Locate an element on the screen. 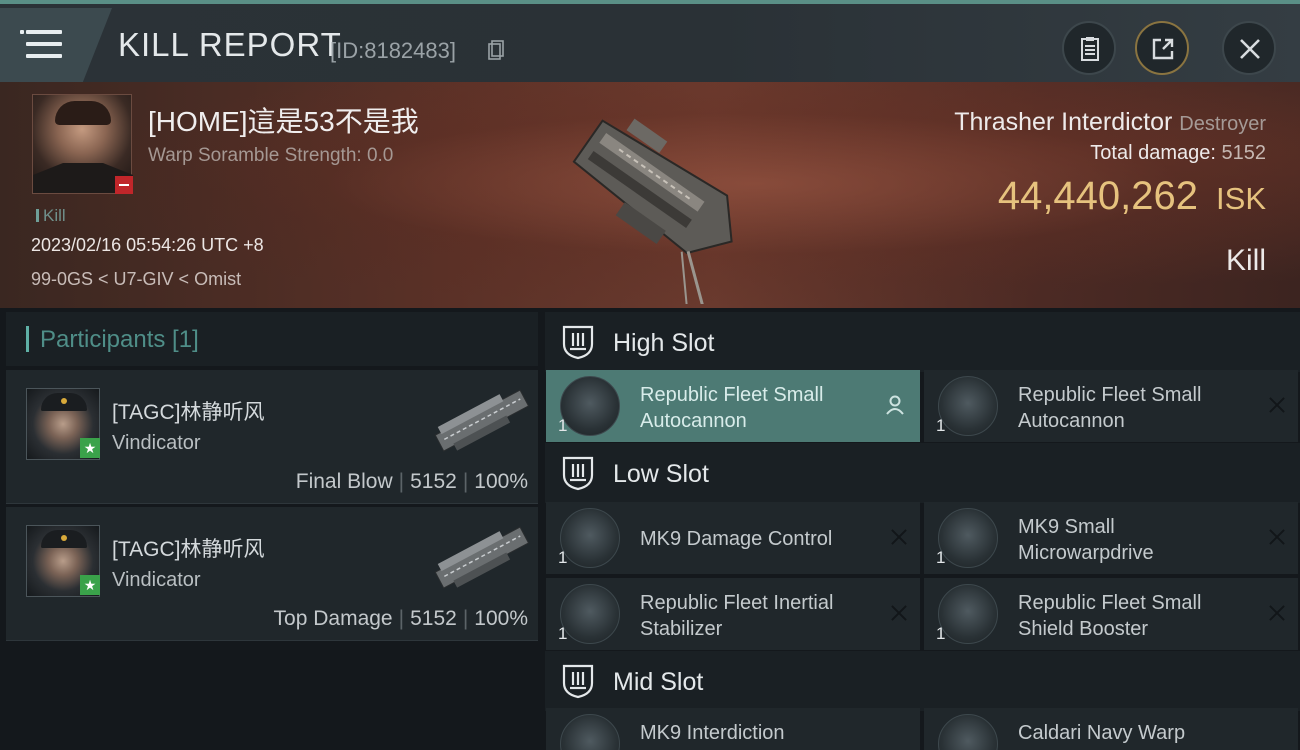 The image size is (1300, 750). warp-scramble-strength: Warp Soramble Strength: 0.0 is located at coordinates (271, 155).